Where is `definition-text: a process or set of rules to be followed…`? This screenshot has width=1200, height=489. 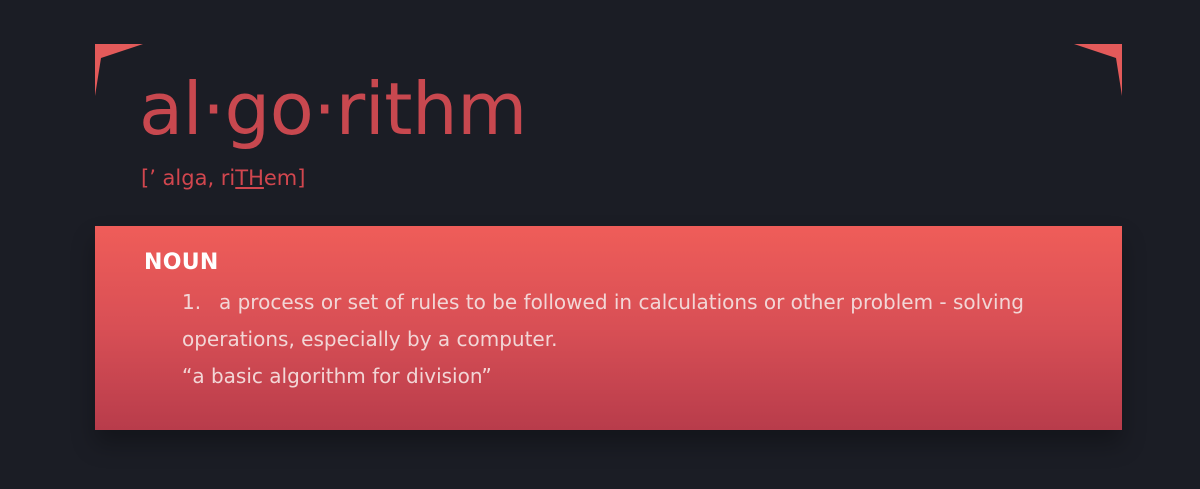
definition-text: a process or set of rules to be followed… is located at coordinates (603, 320).